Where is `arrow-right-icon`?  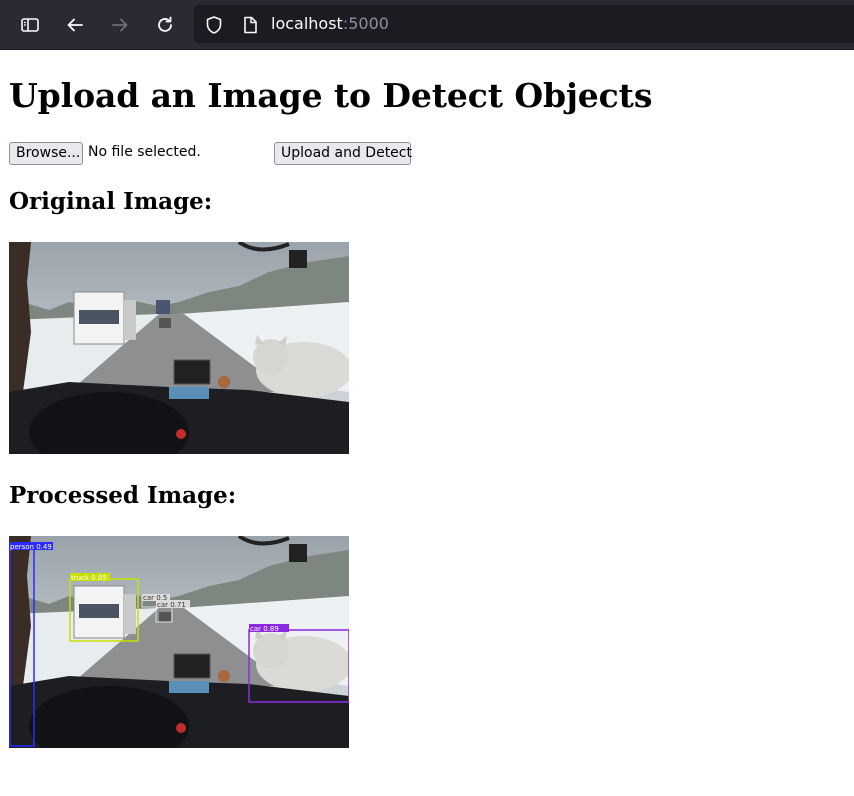
arrow-right-icon is located at coordinates (120, 25).